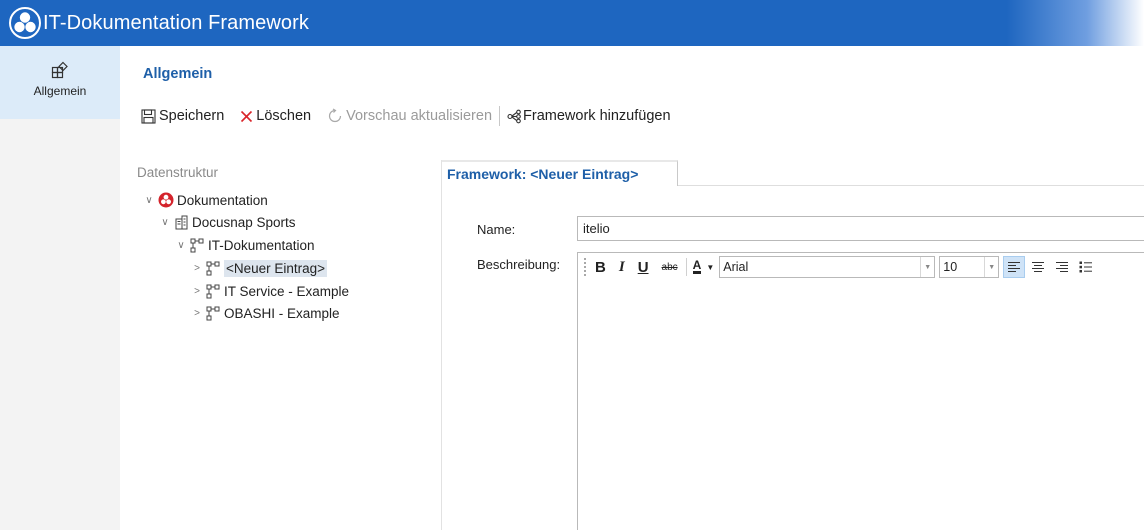 The height and width of the screenshot is (530, 1144). Describe the element at coordinates (246, 116) in the screenshot. I see `delete-icon` at that location.